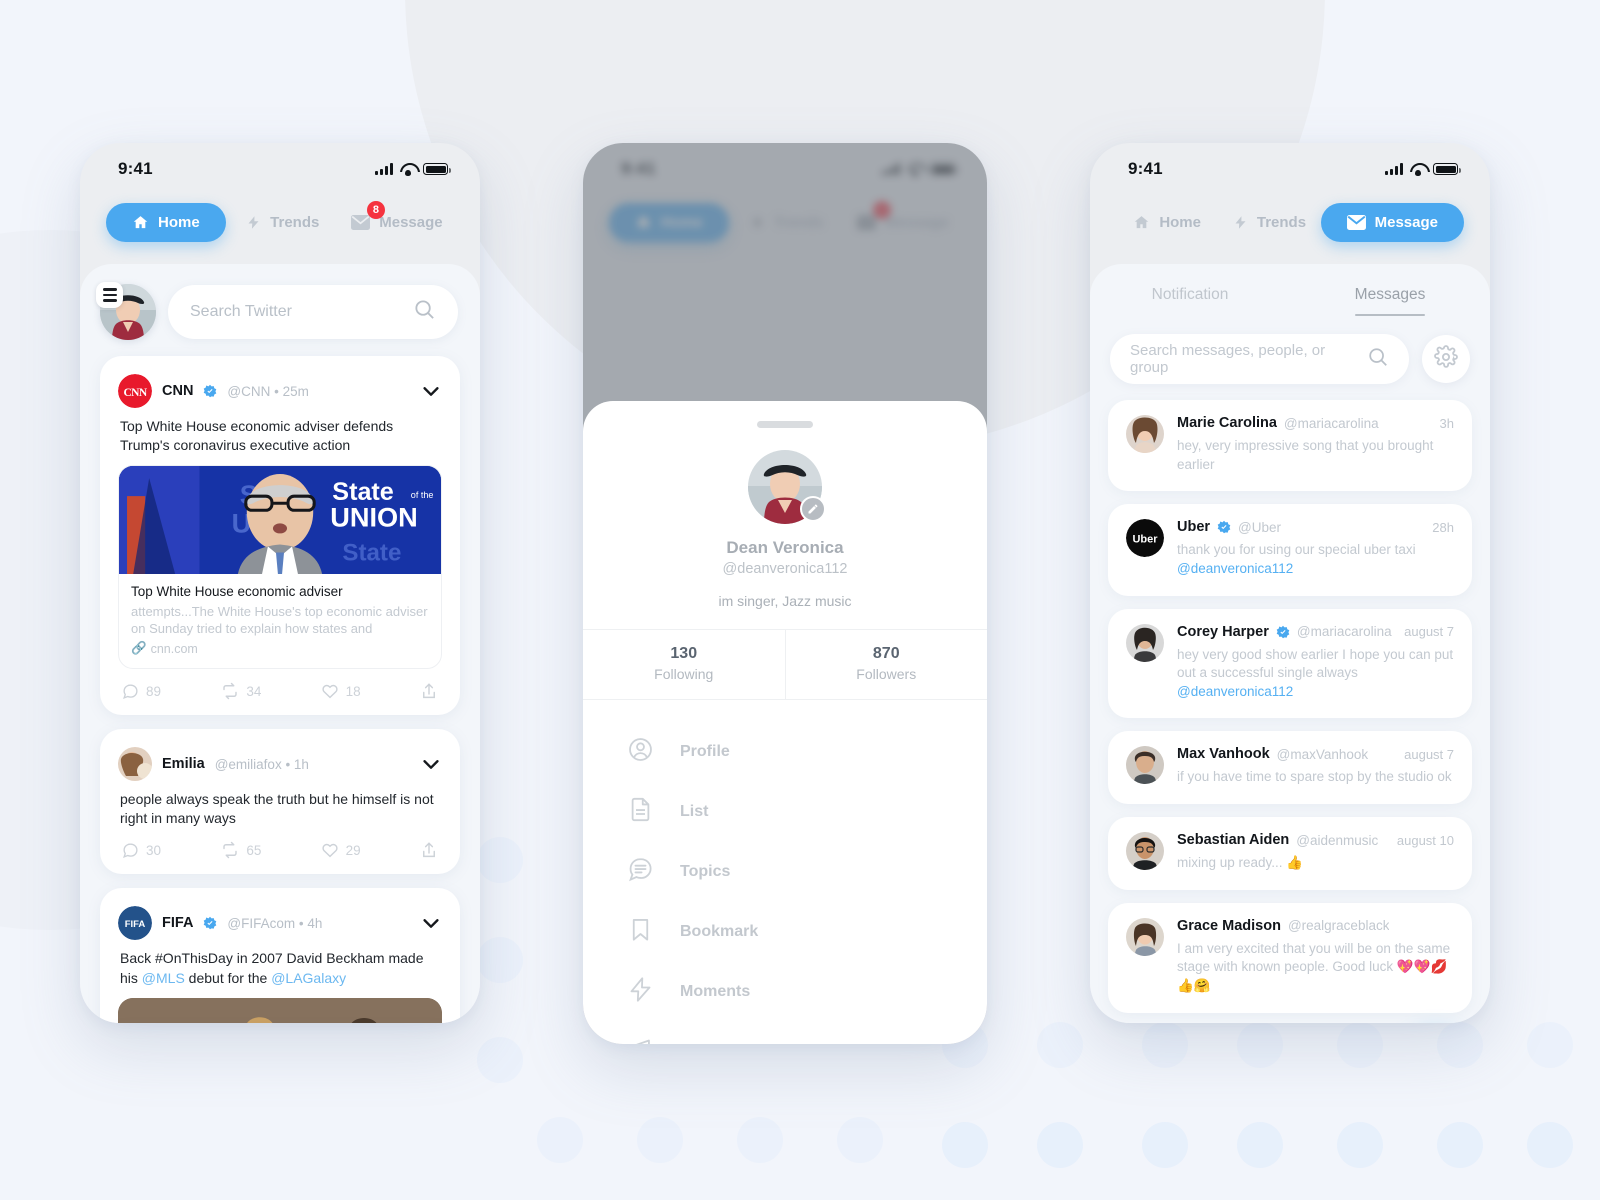  What do you see at coordinates (785, 932) in the screenshot?
I see `drawer-menu-item-bookmark: Bookmark` at bounding box center [785, 932].